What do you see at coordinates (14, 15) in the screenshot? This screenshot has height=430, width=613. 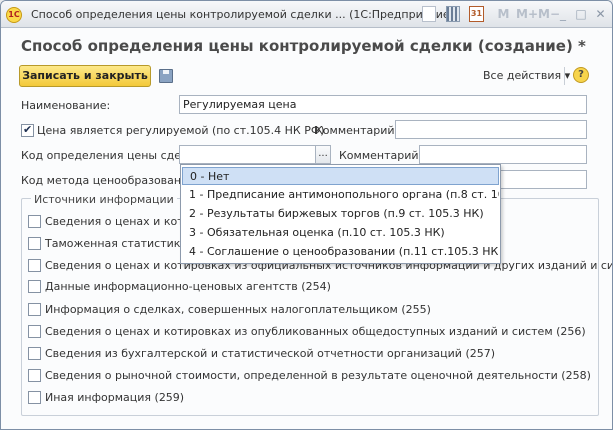 I see `app-logo-icon: 1С` at bounding box center [14, 15].